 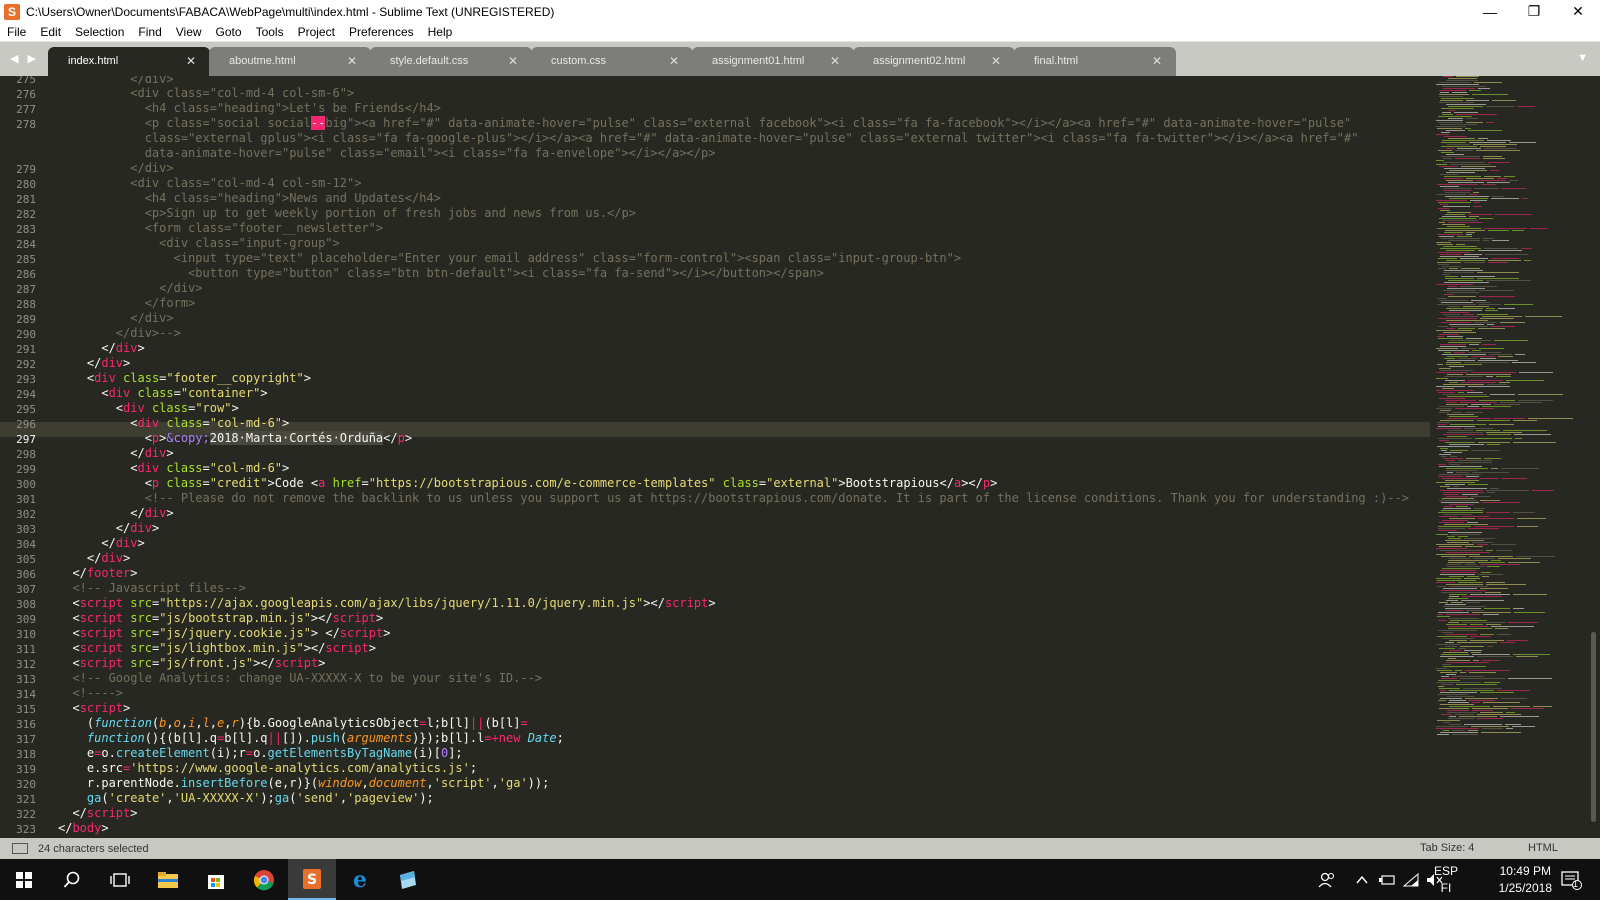 I want to click on battery-icon, so click(x=1387, y=879).